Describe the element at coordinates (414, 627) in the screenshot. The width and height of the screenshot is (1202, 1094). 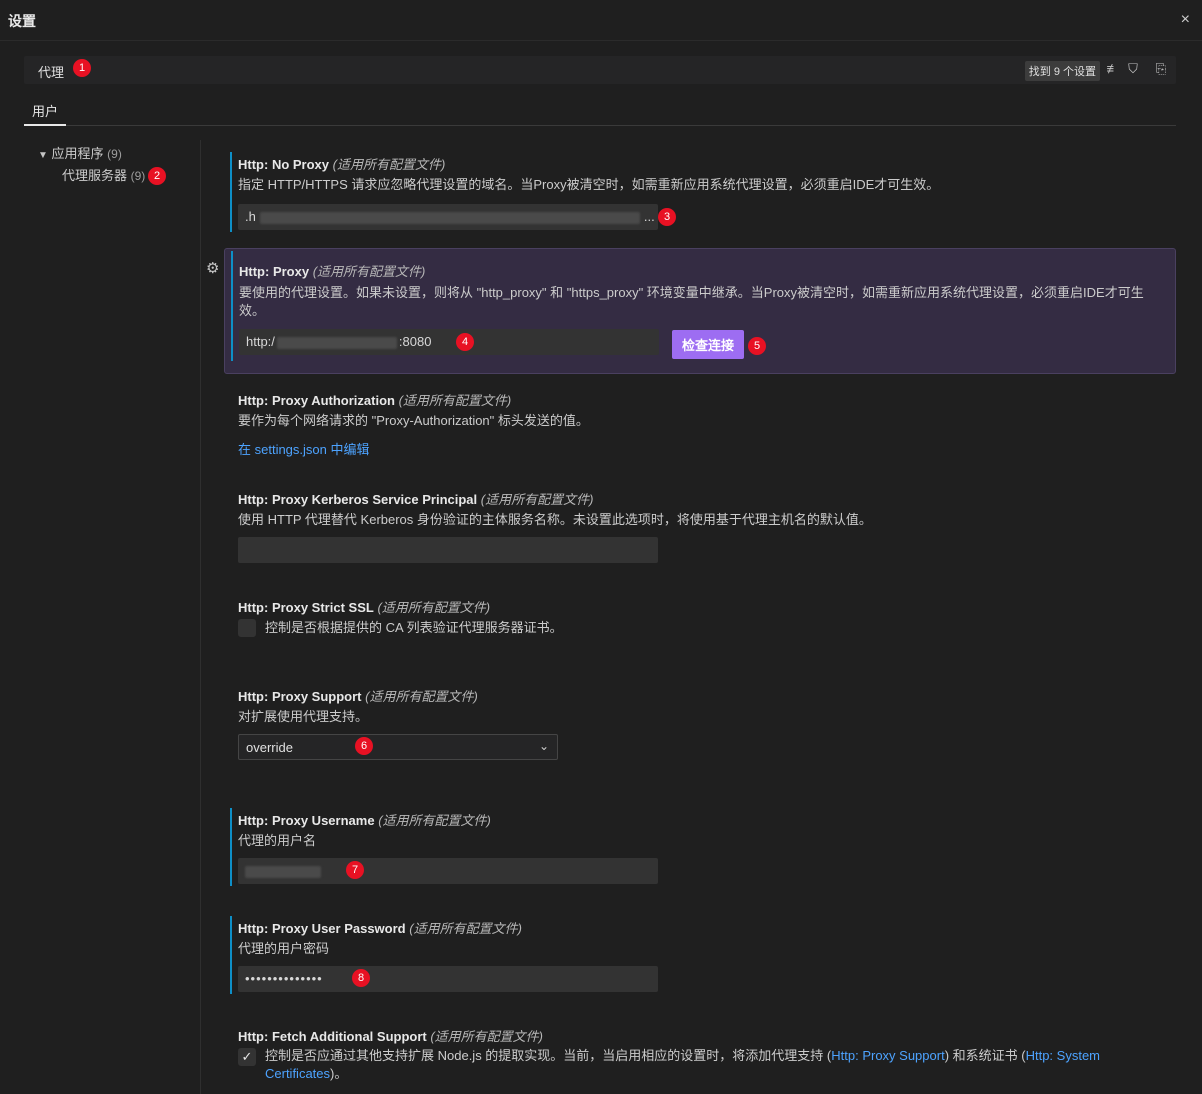
I see `checkbox-label: 控制是否根据提供的 CA 列表验证代理服务器证书。` at that location.